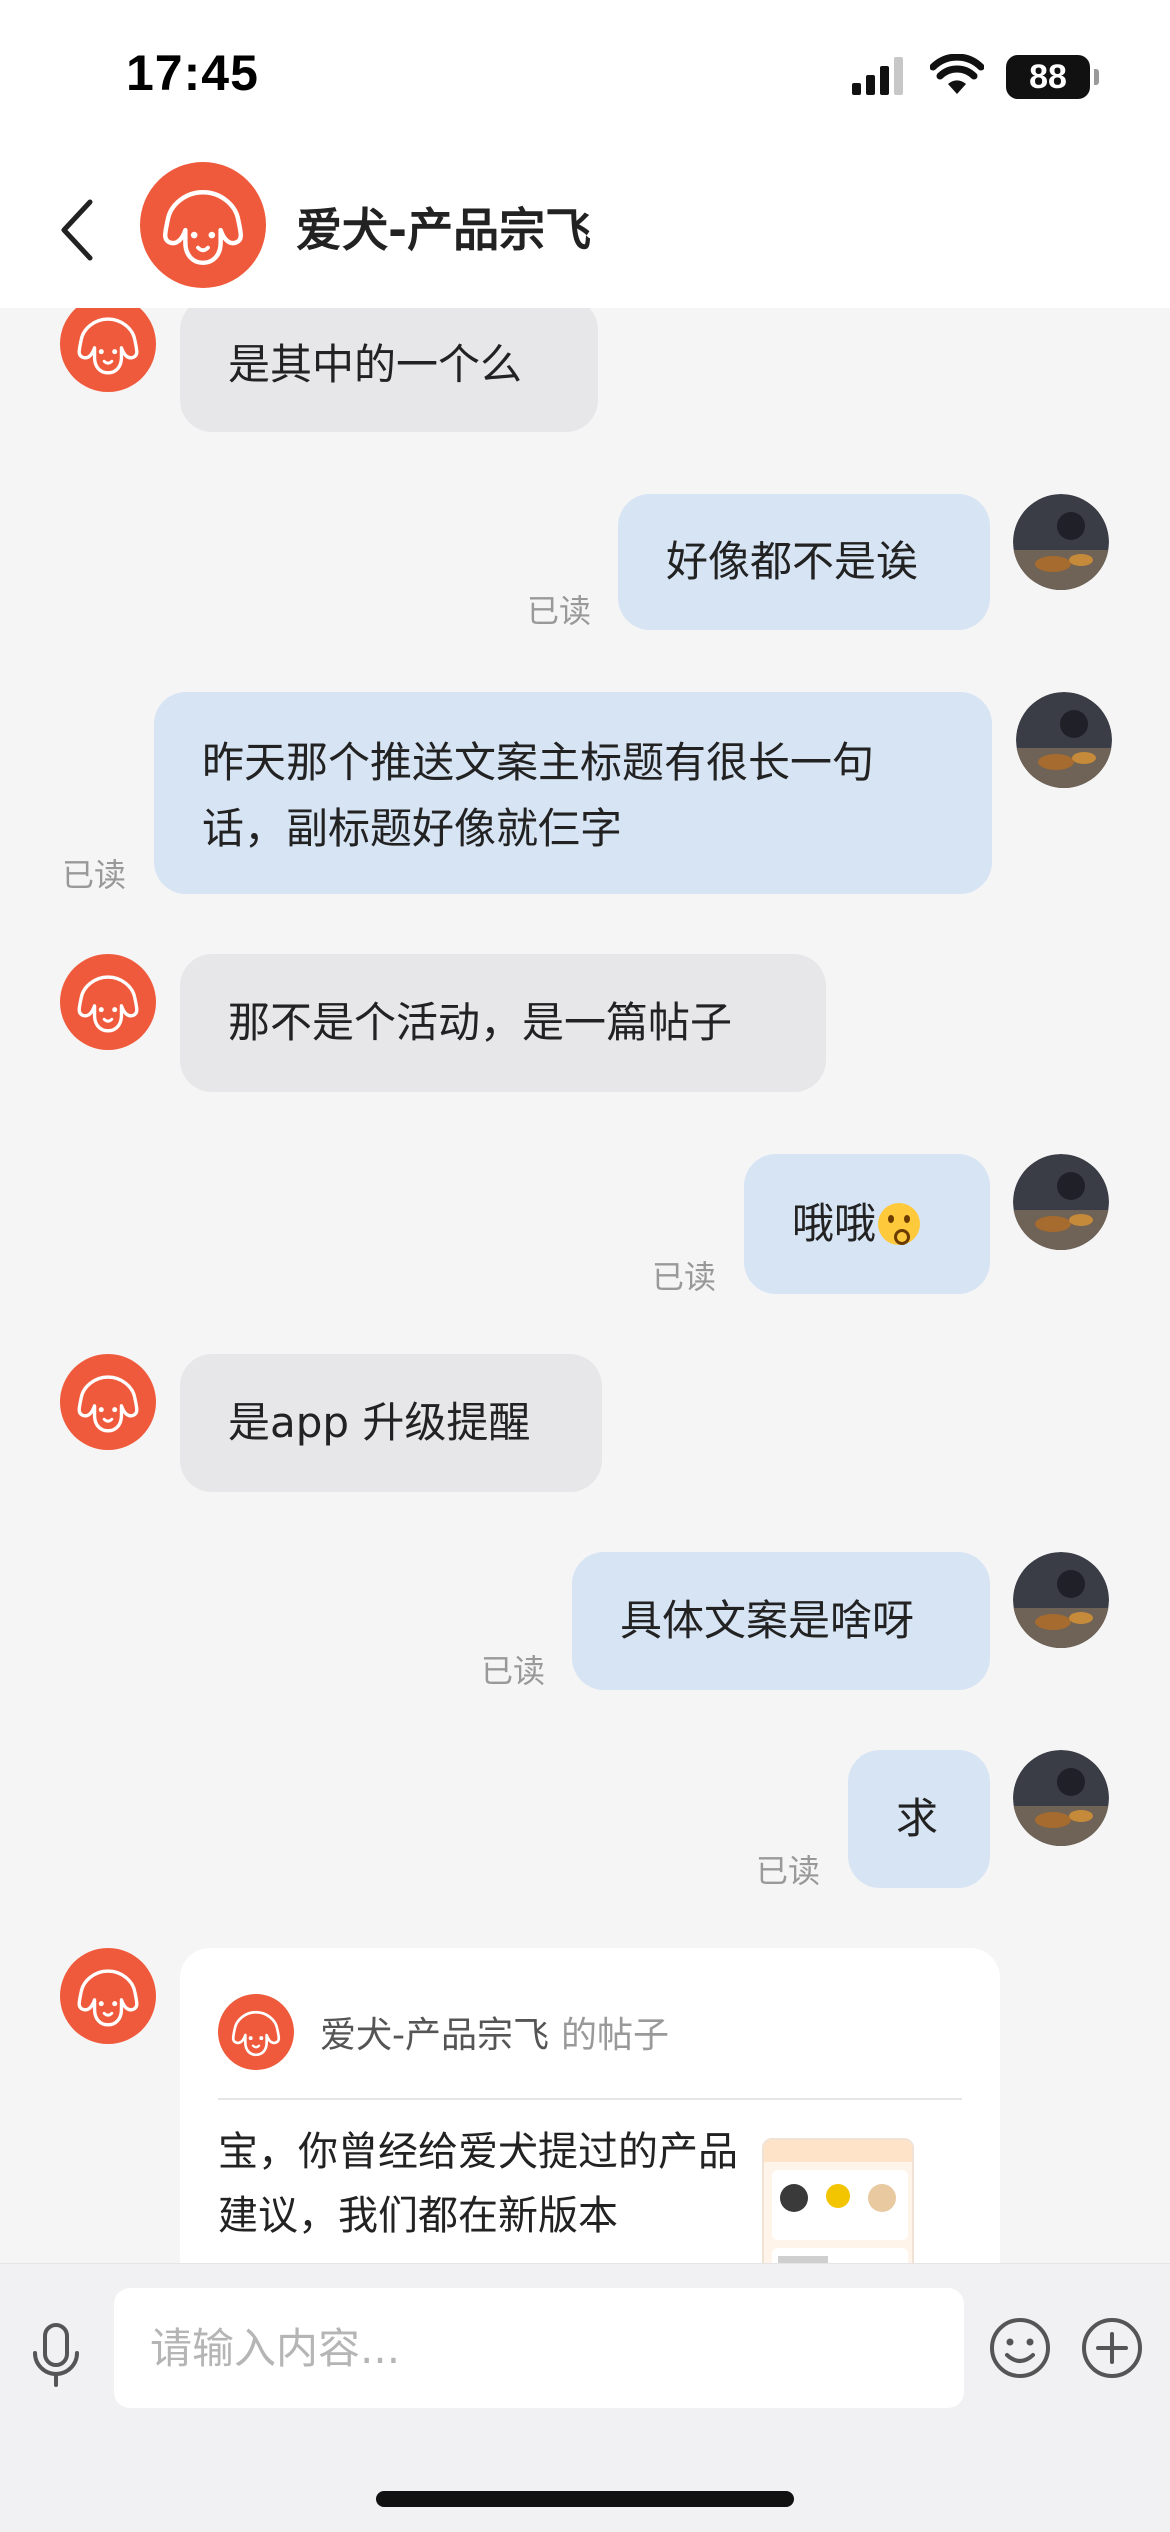 The image size is (1170, 2532). I want to click on status-icons: 88, so click(975, 77).